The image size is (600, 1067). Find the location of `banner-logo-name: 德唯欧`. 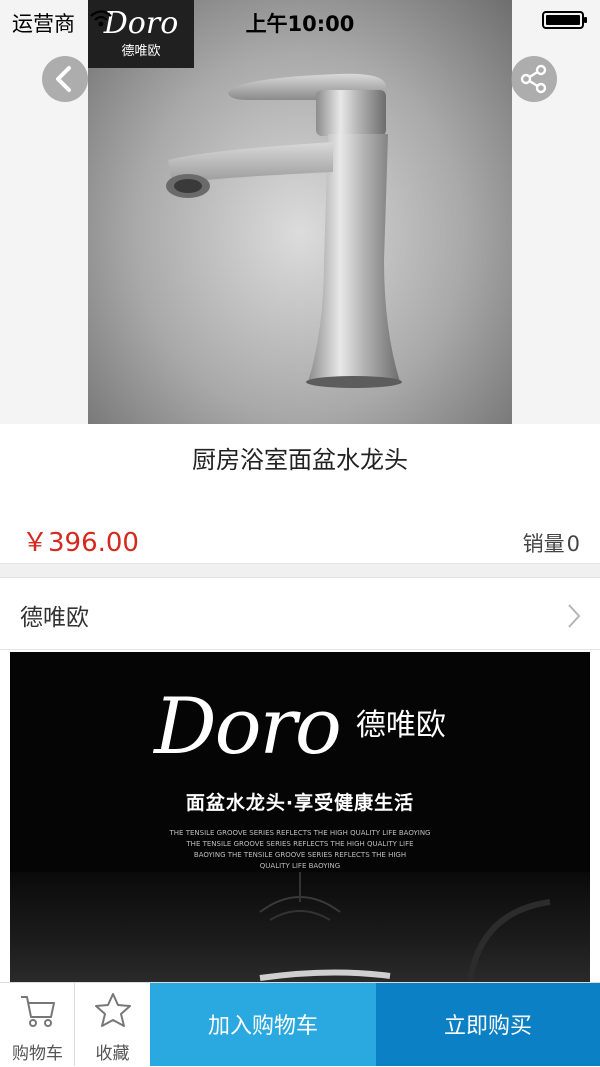

banner-logo-name: 德唯欧 is located at coordinates (400, 725).